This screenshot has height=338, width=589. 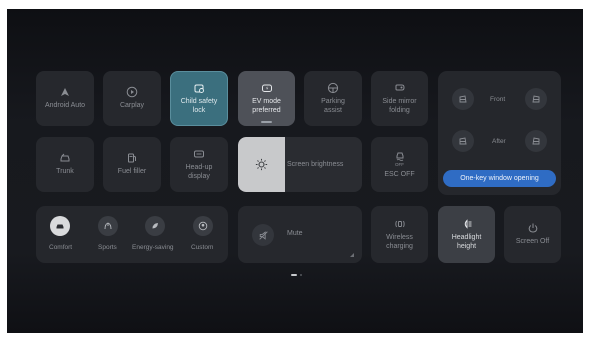 I want to click on esc-off-tile: OFF ESC OFF, so click(x=399, y=164).